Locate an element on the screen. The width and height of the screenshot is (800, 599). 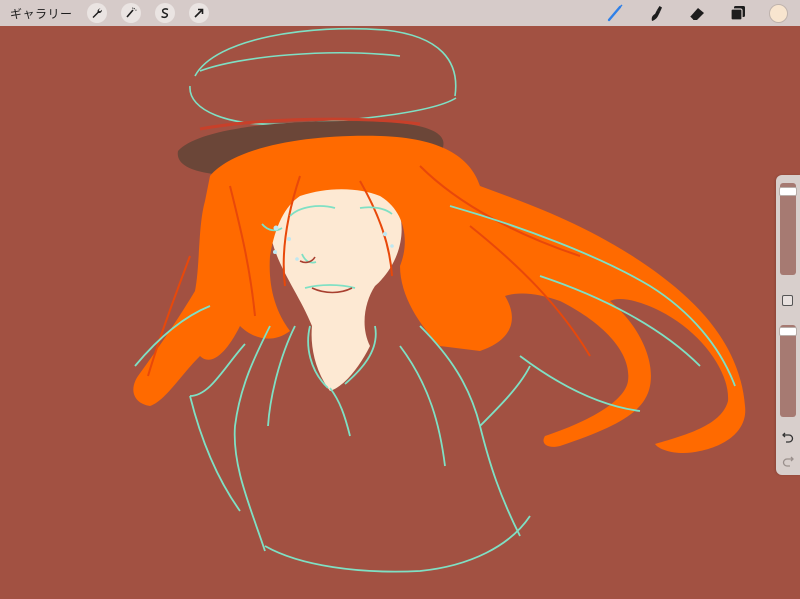
layers-button is located at coordinates (738, 13).